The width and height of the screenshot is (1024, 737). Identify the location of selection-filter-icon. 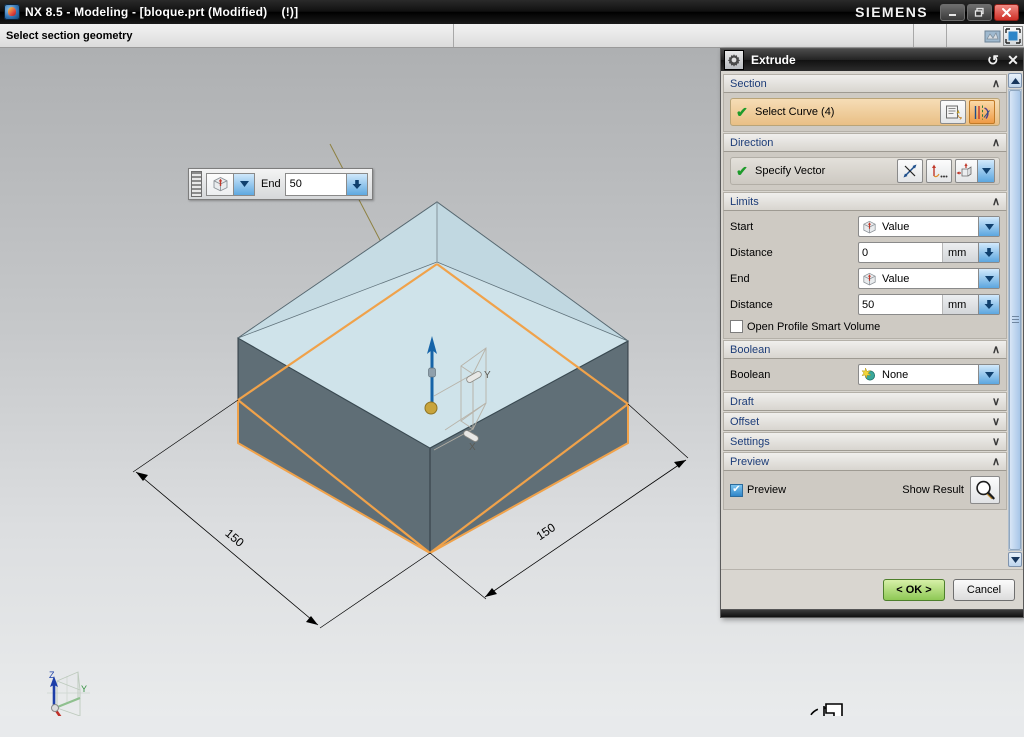
(993, 36).